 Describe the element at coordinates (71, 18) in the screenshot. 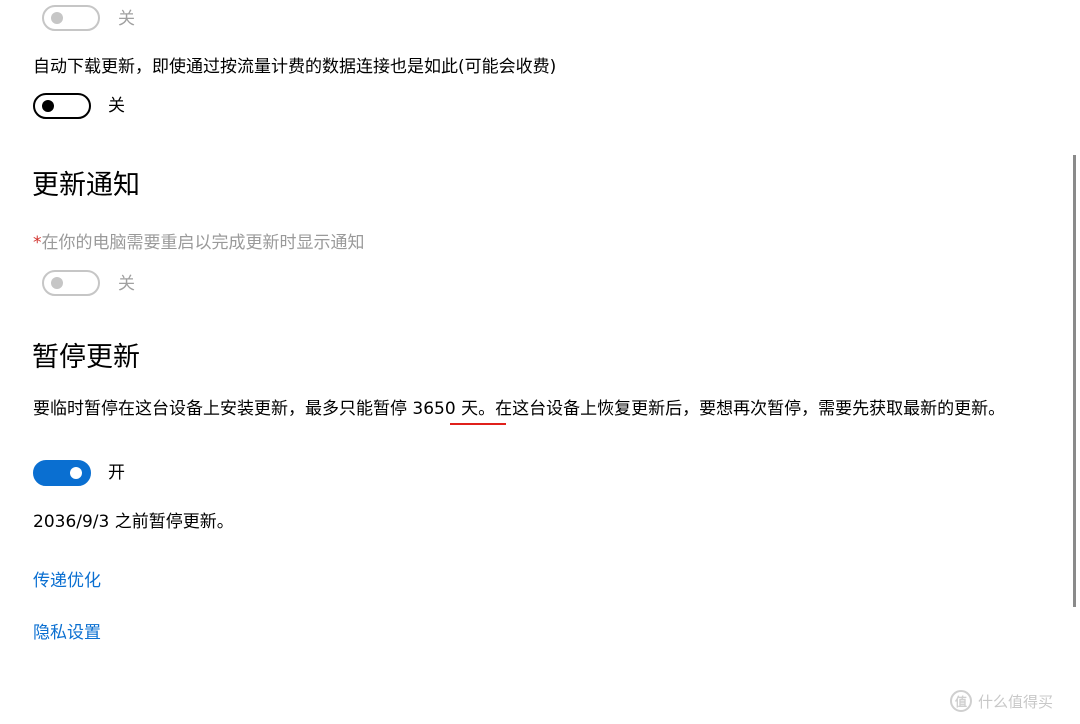

I see `top-toggle` at that location.